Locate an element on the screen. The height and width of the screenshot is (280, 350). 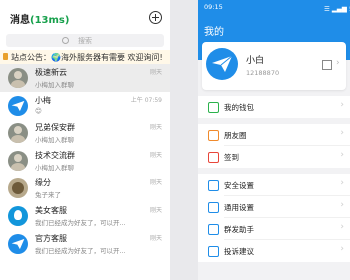
conversation-item: 技术交流群小梅加入群聊 刚天 is located at coordinates (85, 161).